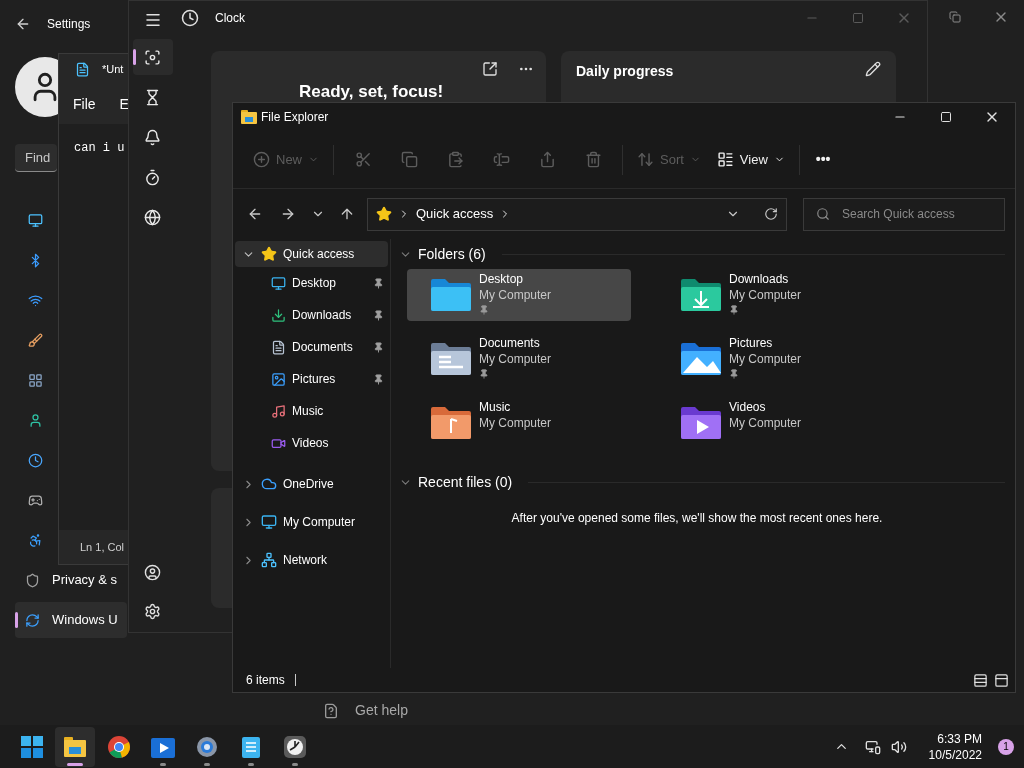  Describe the element at coordinates (207, 746) in the screenshot. I see `gear-icon` at that location.